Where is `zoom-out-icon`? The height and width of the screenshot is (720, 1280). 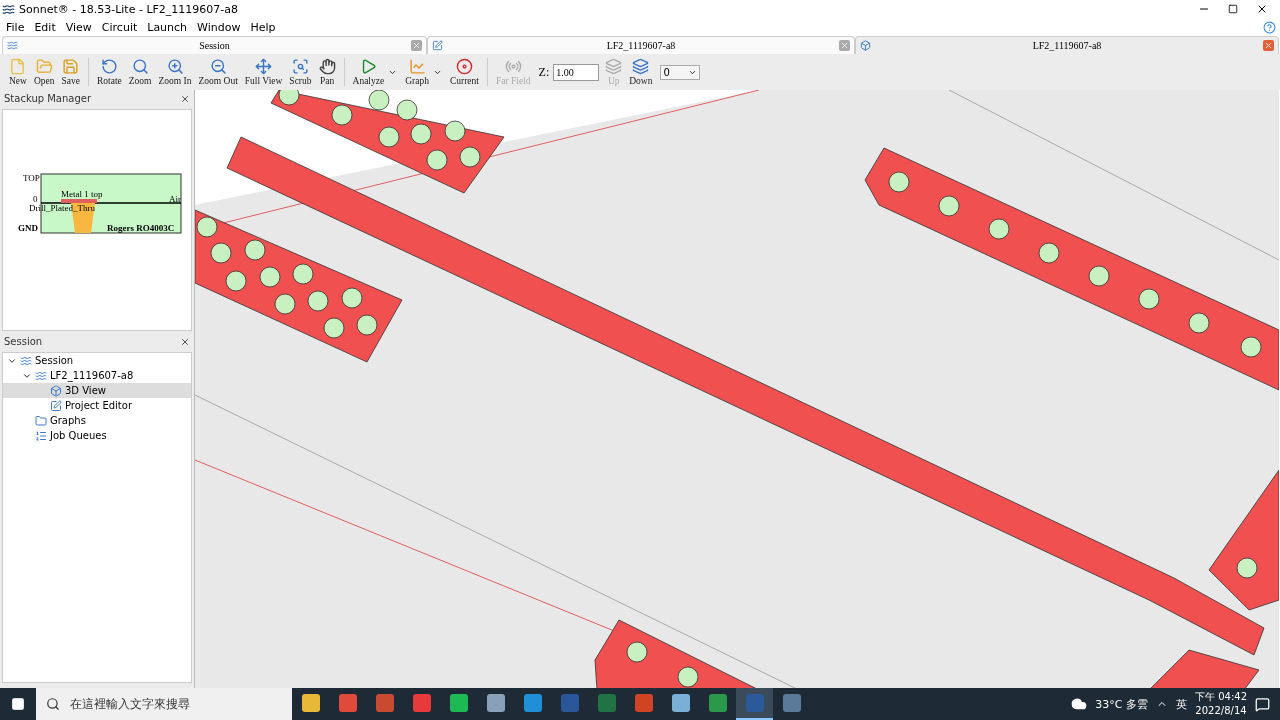
zoom-out-icon is located at coordinates (218, 66).